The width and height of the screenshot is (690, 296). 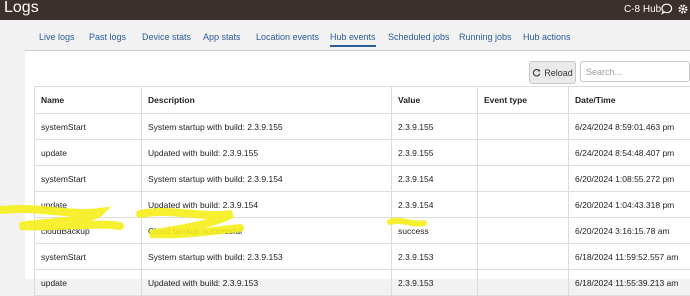 I want to click on tab-scheduled-jobs: Scheduled jobs, so click(x=419, y=37).